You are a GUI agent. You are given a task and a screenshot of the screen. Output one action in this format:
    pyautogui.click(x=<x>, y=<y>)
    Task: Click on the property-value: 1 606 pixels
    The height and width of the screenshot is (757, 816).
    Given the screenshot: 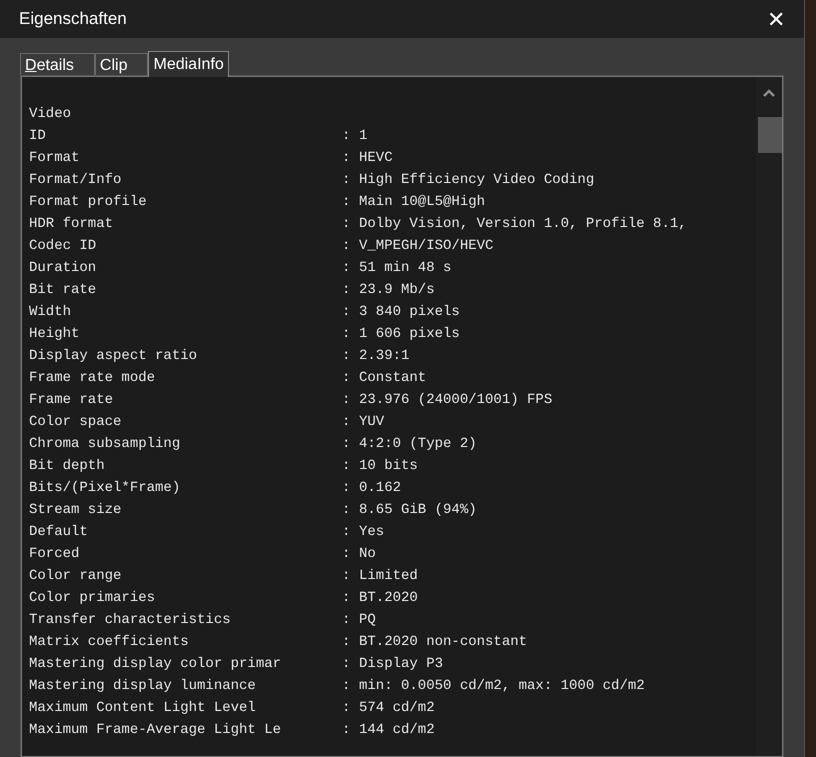 What is the action you would take?
    pyautogui.click(x=409, y=334)
    